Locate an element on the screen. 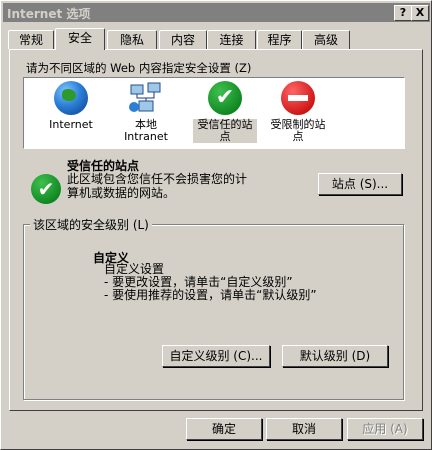 This screenshot has height=450, width=432. tab-security: 安全 is located at coordinates (80, 39).